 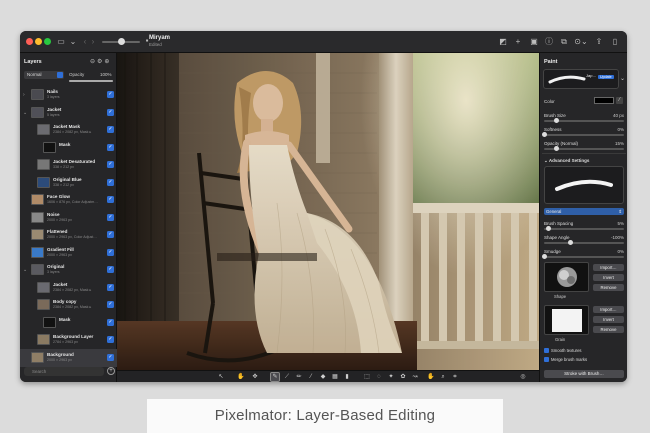 I want to click on grain-texture-well, so click(x=566, y=320).